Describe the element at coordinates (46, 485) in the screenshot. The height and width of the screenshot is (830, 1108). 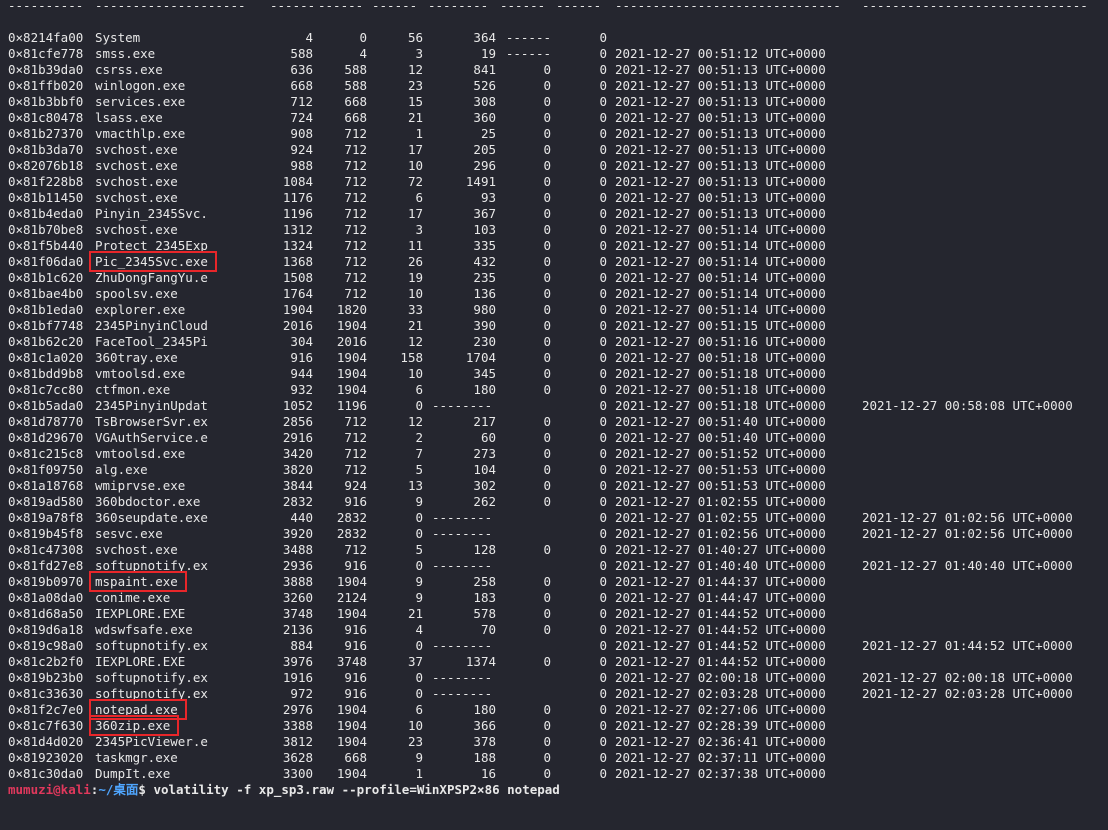
I see `cell-offset: 0×81a18768` at that location.